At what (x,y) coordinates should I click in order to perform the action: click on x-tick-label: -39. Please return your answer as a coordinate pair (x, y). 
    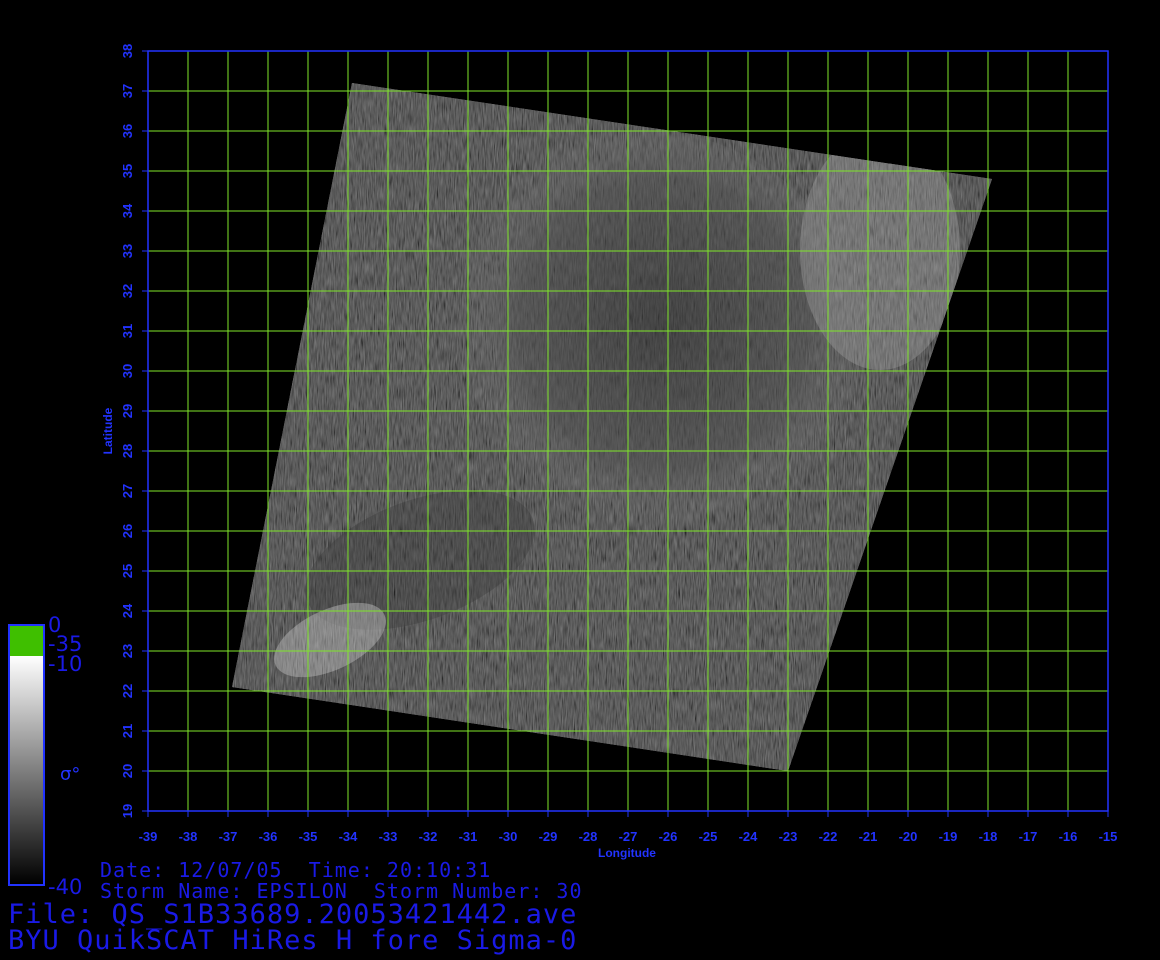
    Looking at the image, I should click on (148, 836).